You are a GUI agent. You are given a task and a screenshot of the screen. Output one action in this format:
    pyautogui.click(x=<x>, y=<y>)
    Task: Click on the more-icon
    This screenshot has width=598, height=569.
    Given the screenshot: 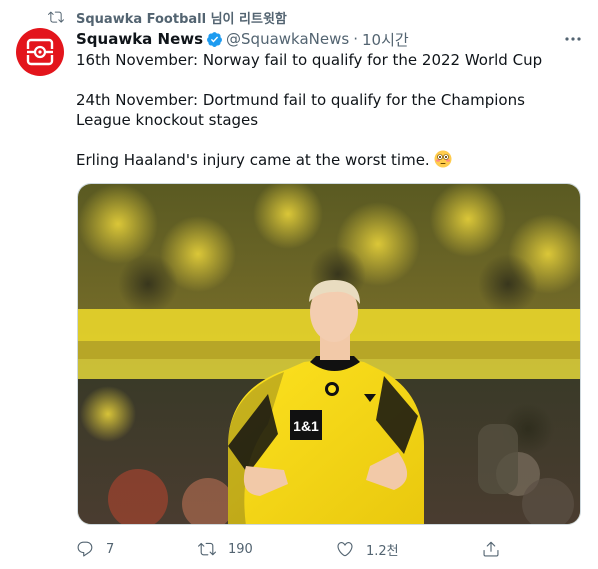 What is the action you would take?
    pyautogui.click(x=573, y=39)
    